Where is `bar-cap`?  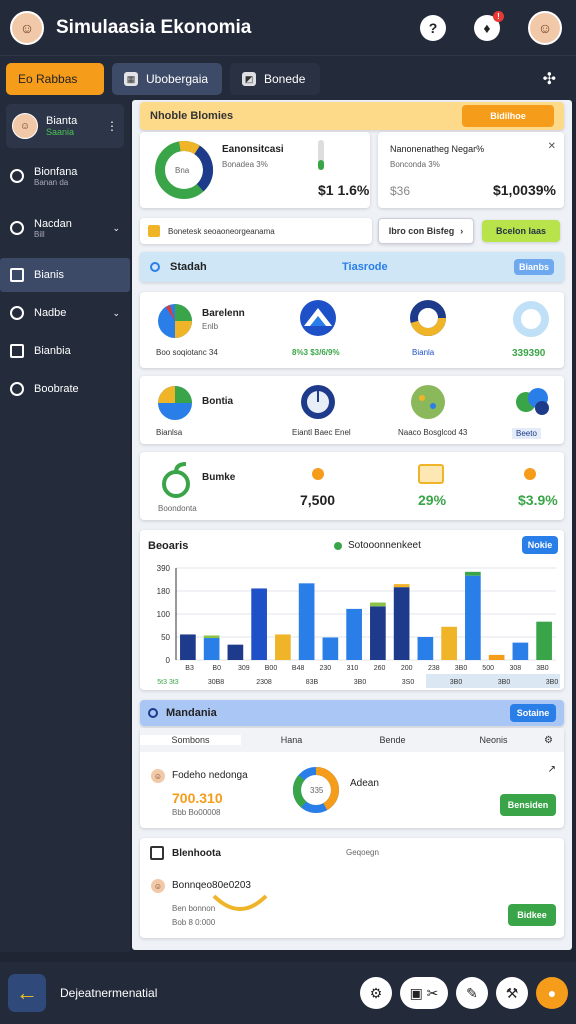
bar-cap is located at coordinates (473, 573).